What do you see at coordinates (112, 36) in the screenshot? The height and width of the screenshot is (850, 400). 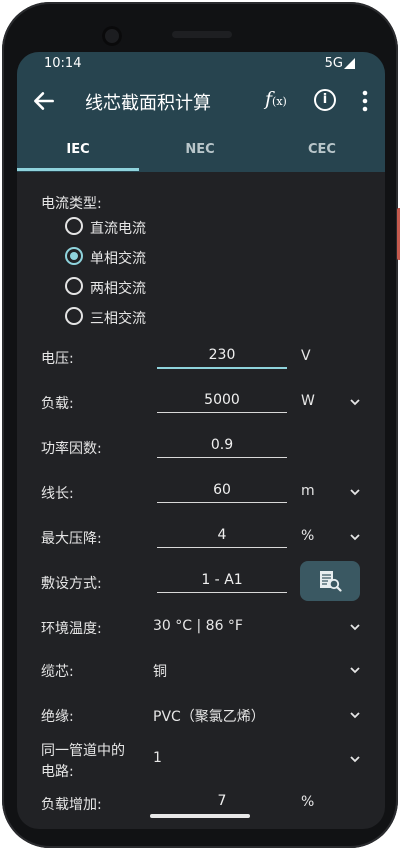 I see `front-camera` at bounding box center [112, 36].